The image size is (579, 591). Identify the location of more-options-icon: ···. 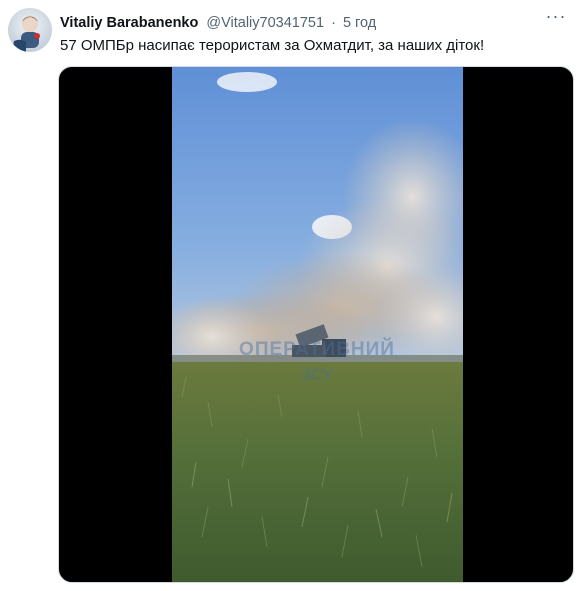
(556, 18).